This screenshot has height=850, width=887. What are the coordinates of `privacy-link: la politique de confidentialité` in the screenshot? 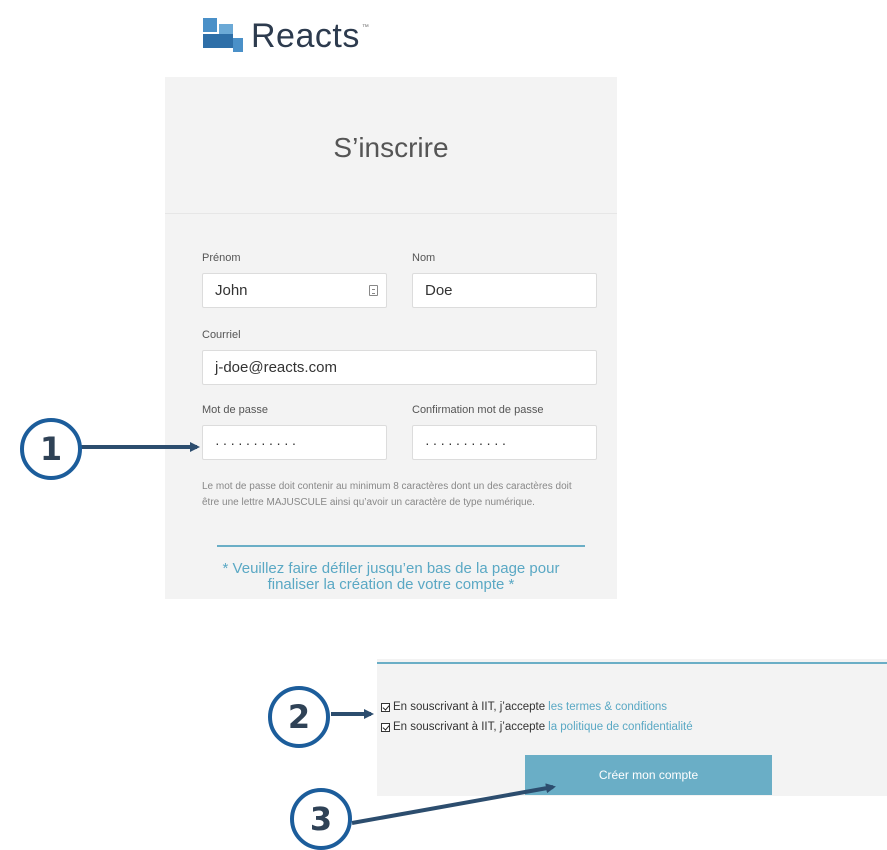 It's located at (620, 727).